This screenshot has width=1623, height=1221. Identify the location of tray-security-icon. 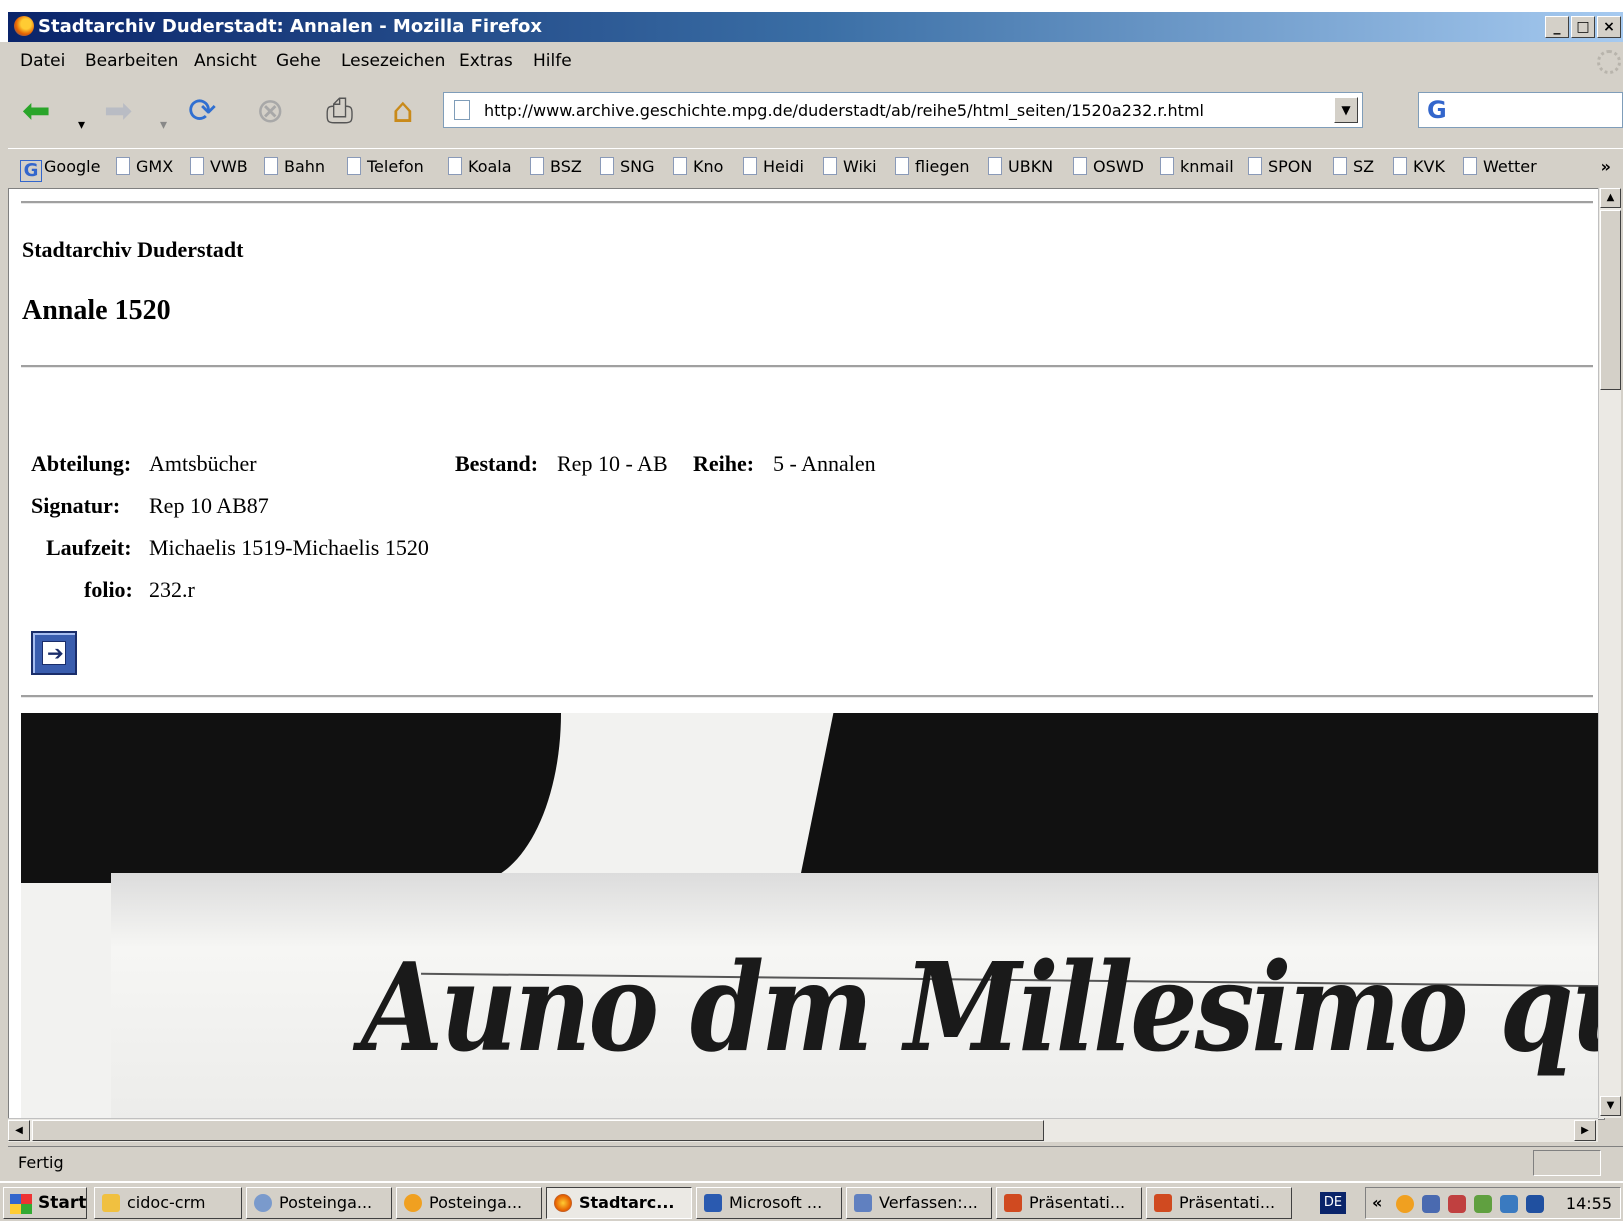
(1457, 1204).